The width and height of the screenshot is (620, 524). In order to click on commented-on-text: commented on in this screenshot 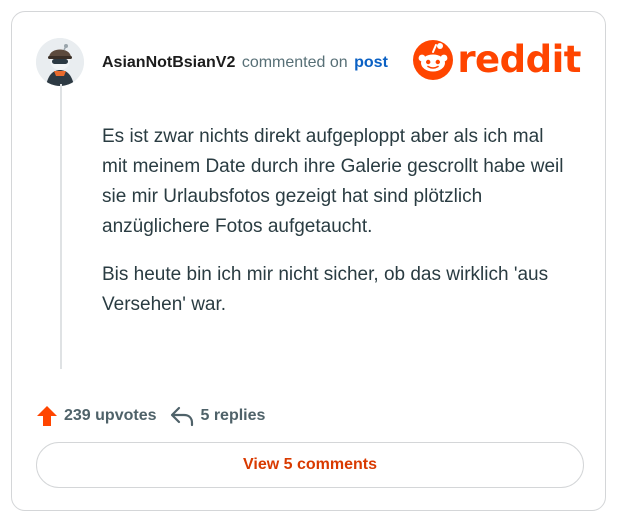, I will do `click(294, 62)`.